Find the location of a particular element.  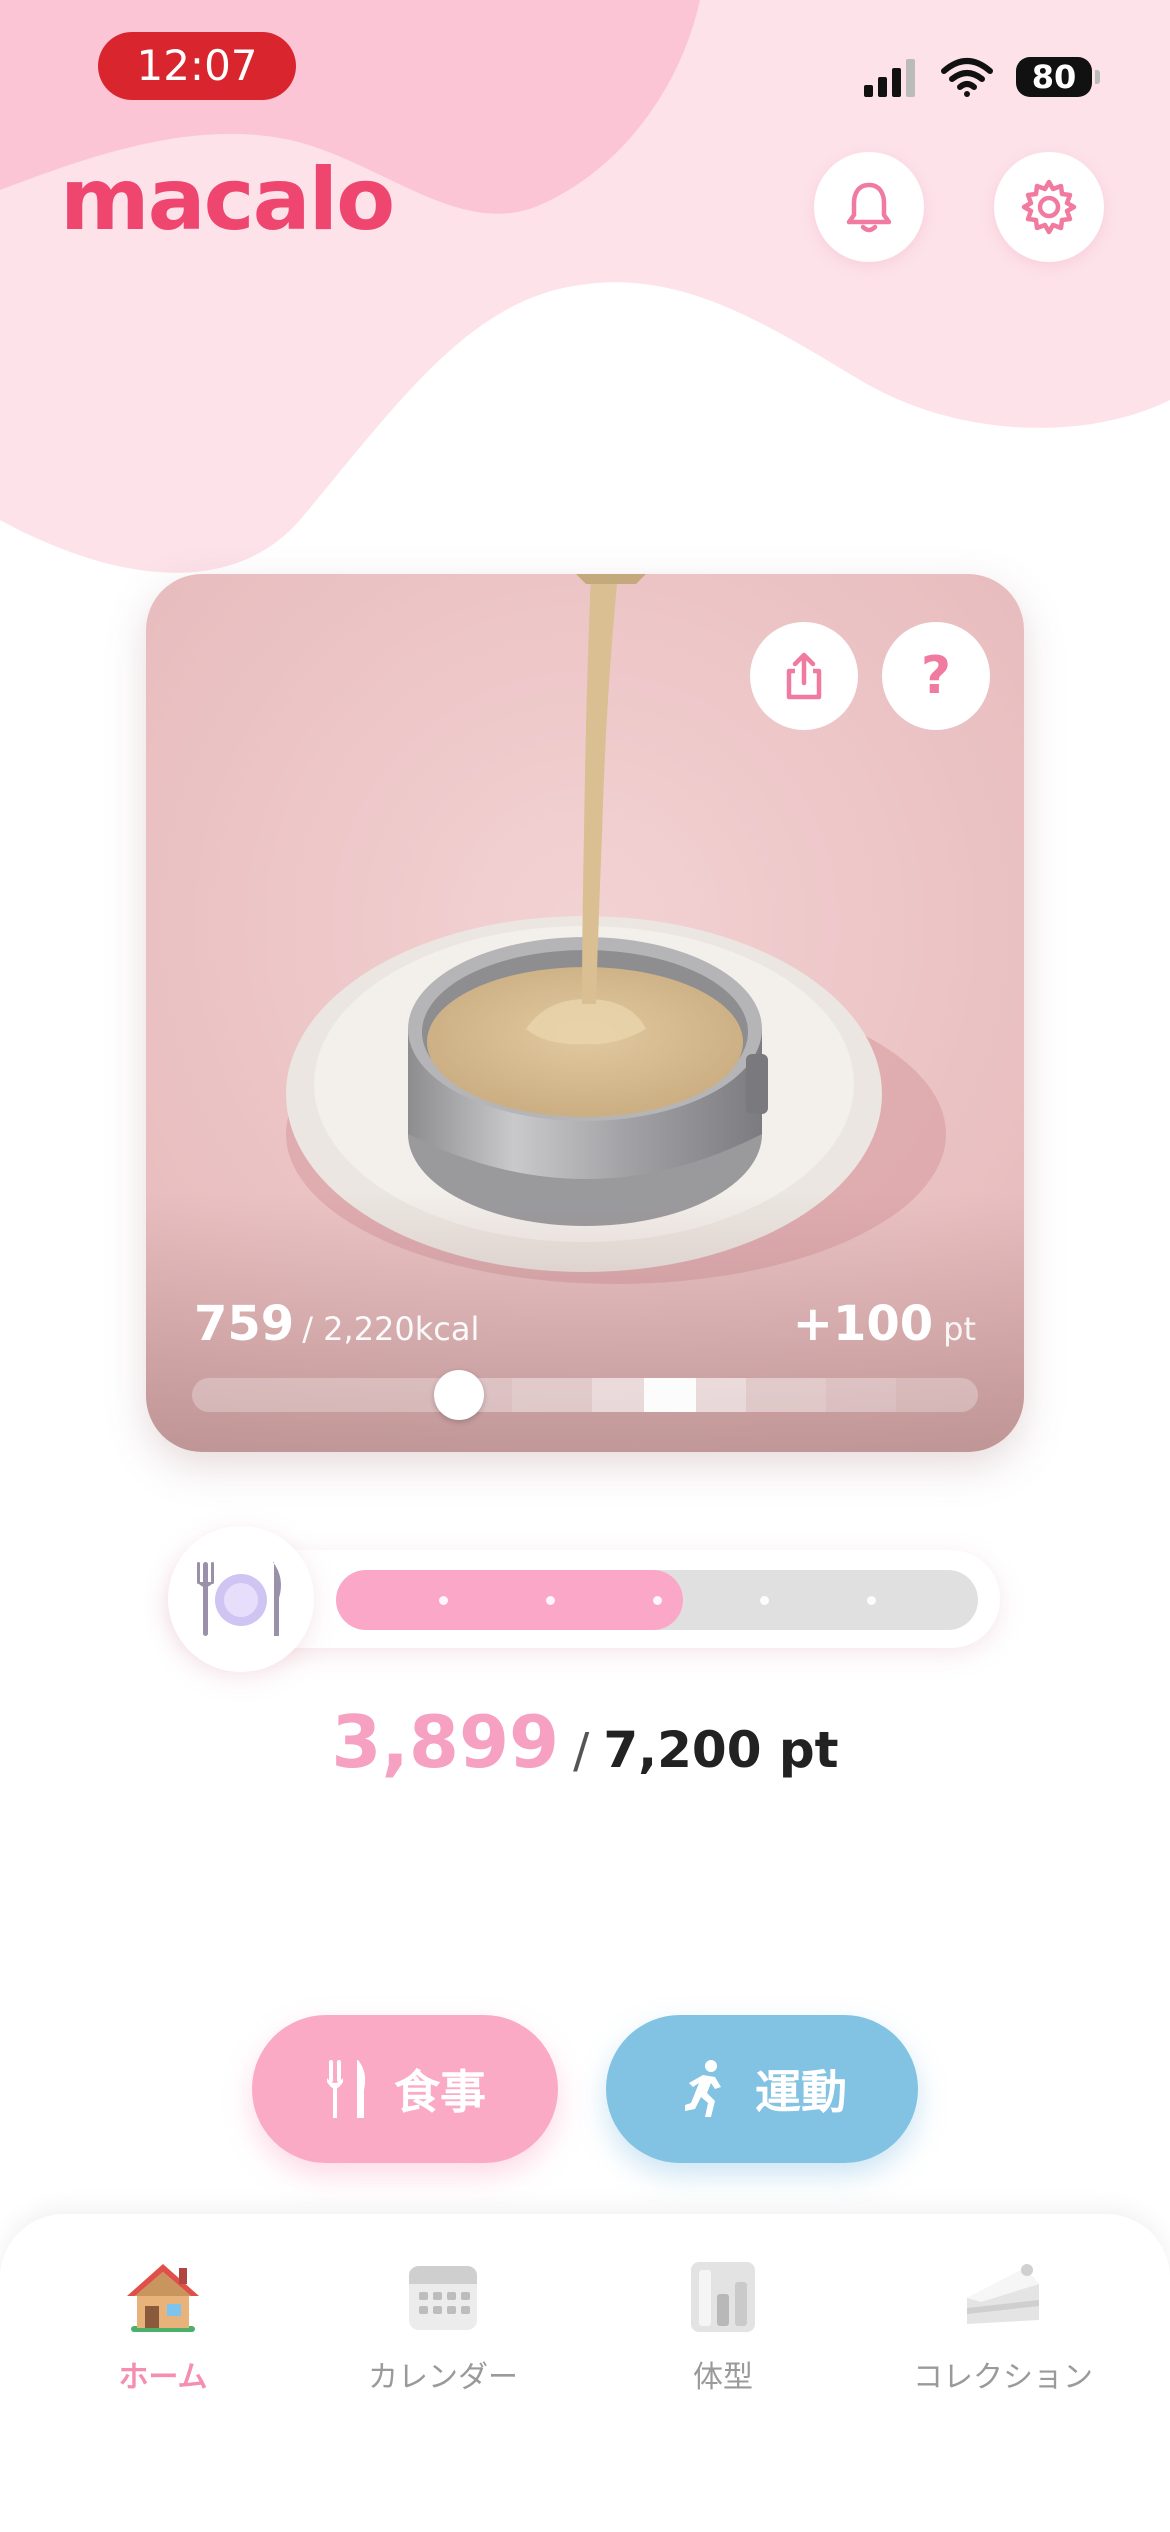

help-button: ? is located at coordinates (936, 676).